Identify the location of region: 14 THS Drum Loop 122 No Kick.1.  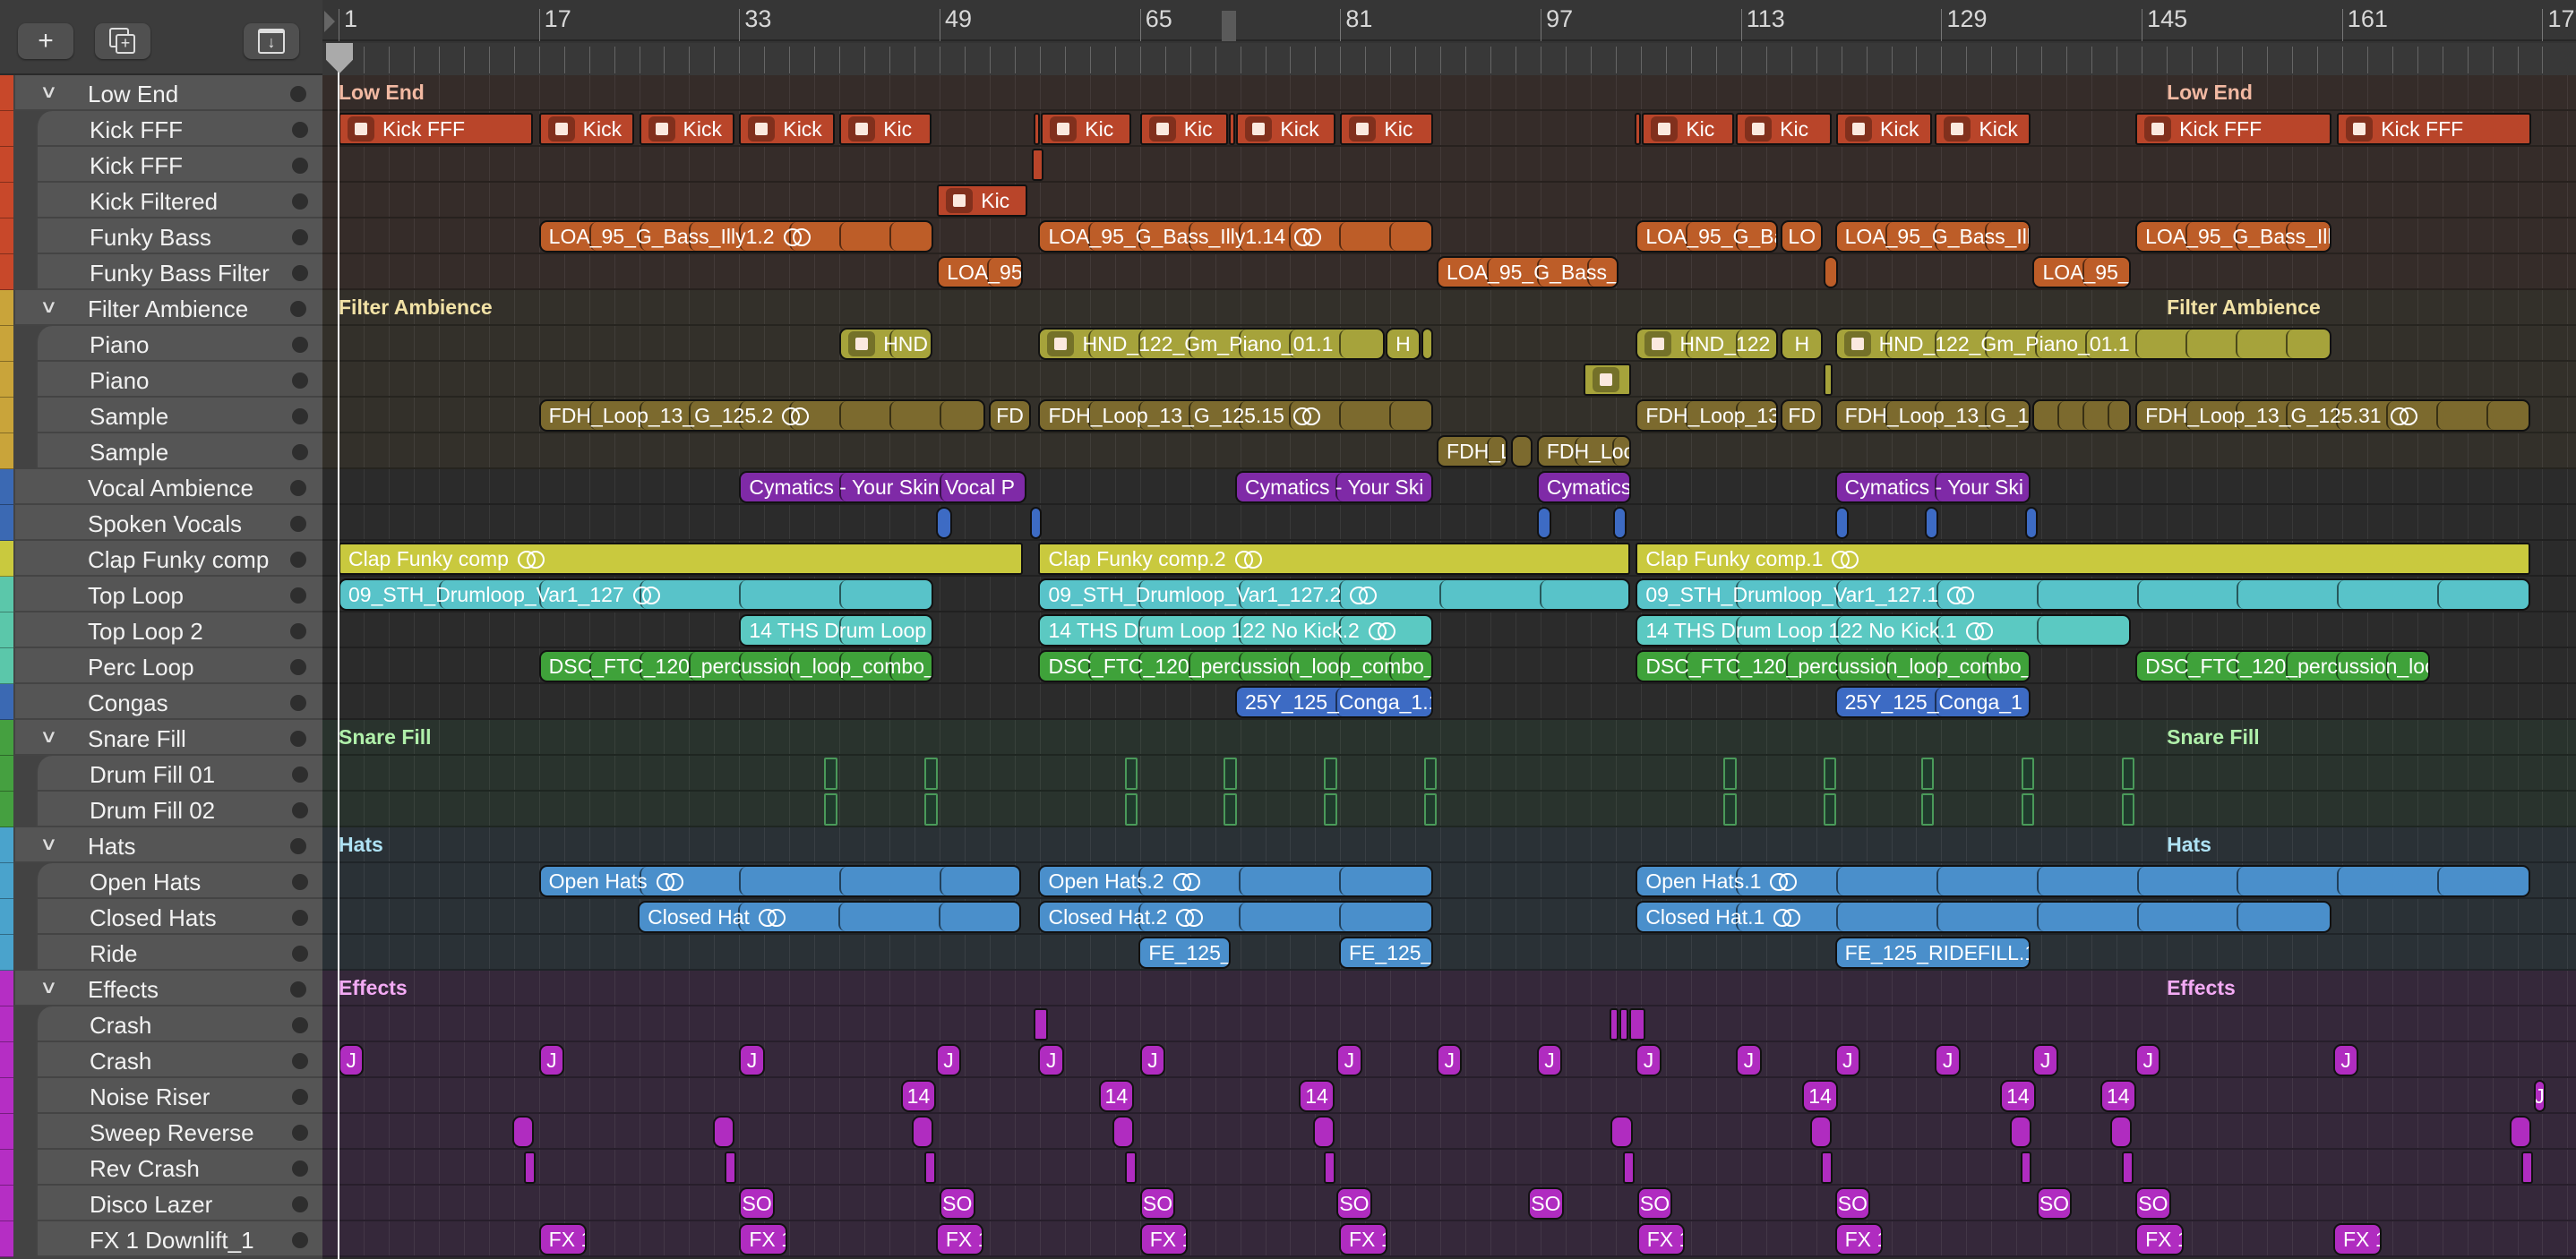
(1883, 630).